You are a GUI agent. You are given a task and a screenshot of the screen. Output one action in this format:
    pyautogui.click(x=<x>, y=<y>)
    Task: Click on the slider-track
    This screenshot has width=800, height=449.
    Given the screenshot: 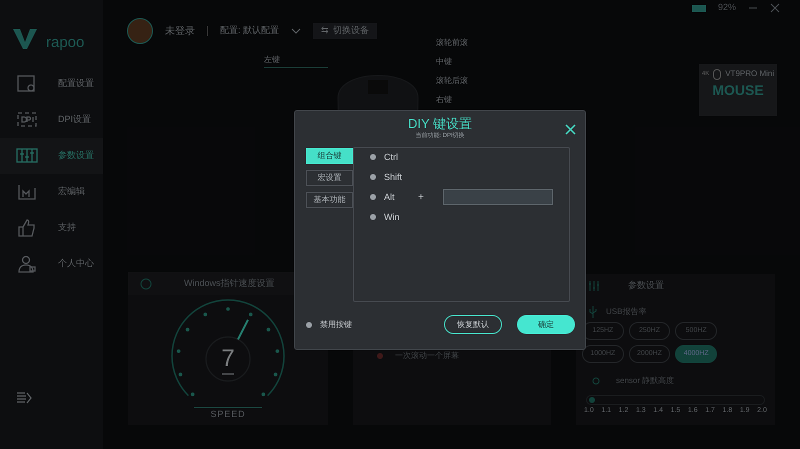 What is the action you would take?
    pyautogui.click(x=675, y=400)
    